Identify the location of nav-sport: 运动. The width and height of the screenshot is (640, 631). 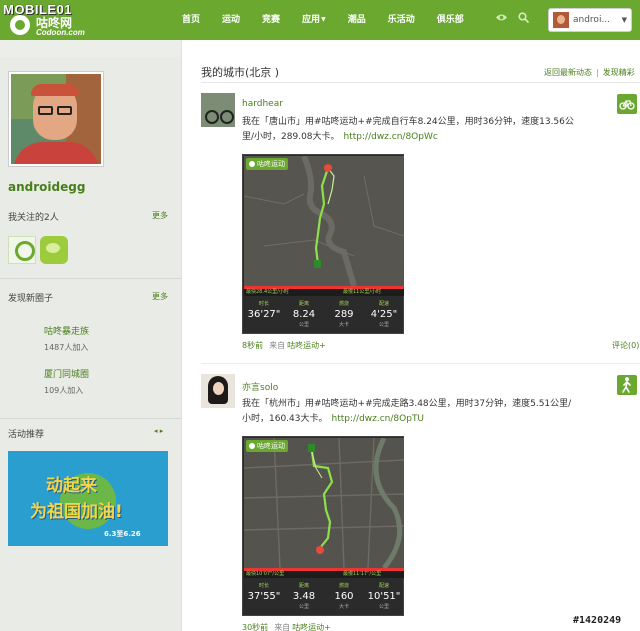
(231, 20).